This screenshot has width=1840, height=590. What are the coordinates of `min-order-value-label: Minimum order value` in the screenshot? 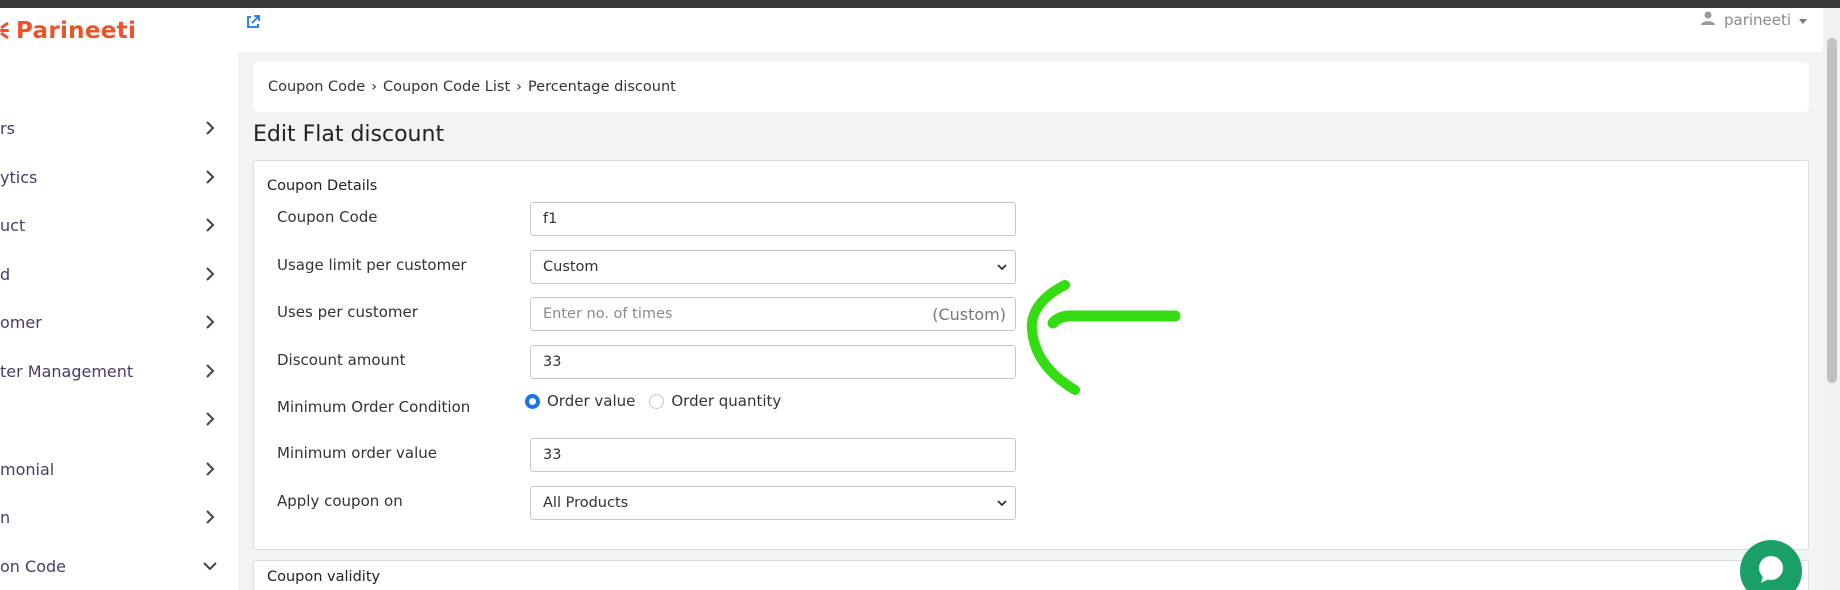 It's located at (357, 453).